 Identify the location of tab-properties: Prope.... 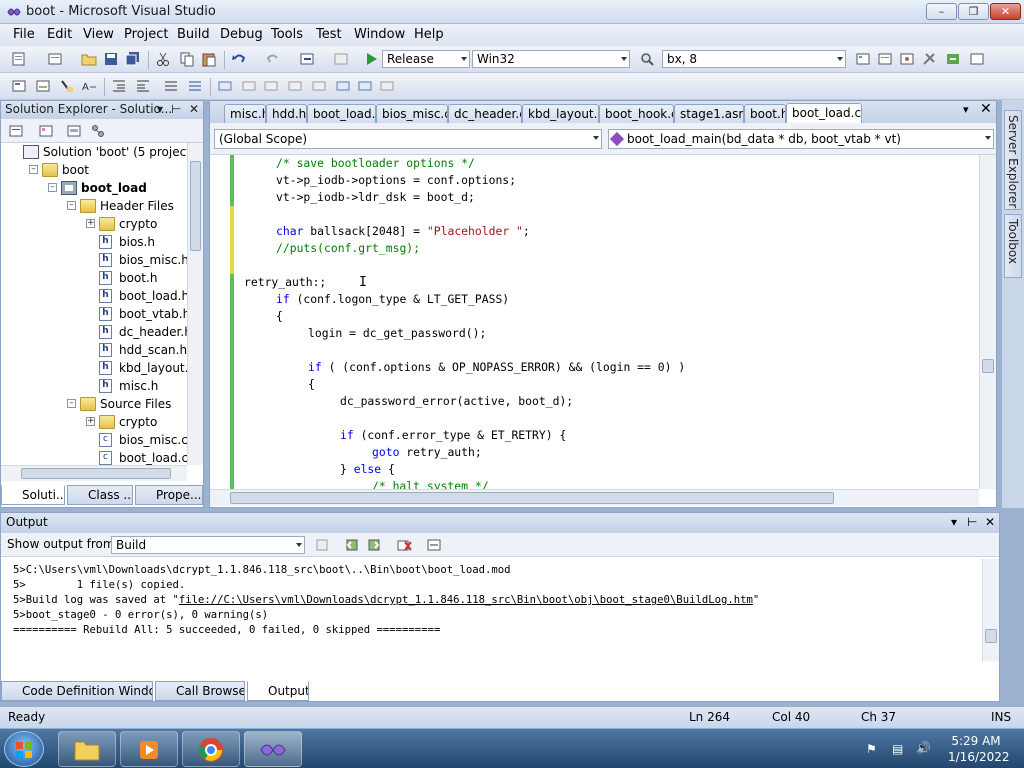
(169, 495).